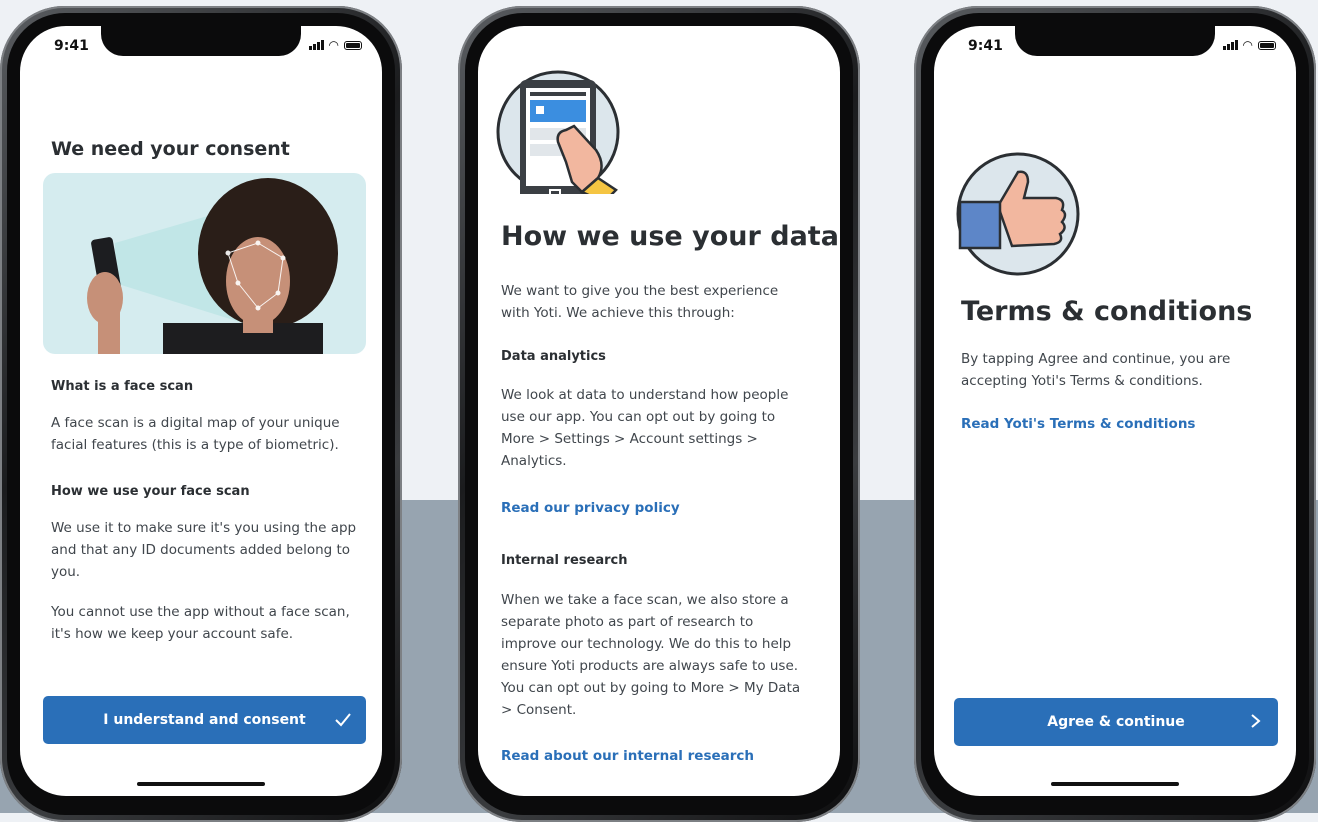 The width and height of the screenshot is (1318, 822). I want to click on section-title-research: Internal research, so click(564, 560).